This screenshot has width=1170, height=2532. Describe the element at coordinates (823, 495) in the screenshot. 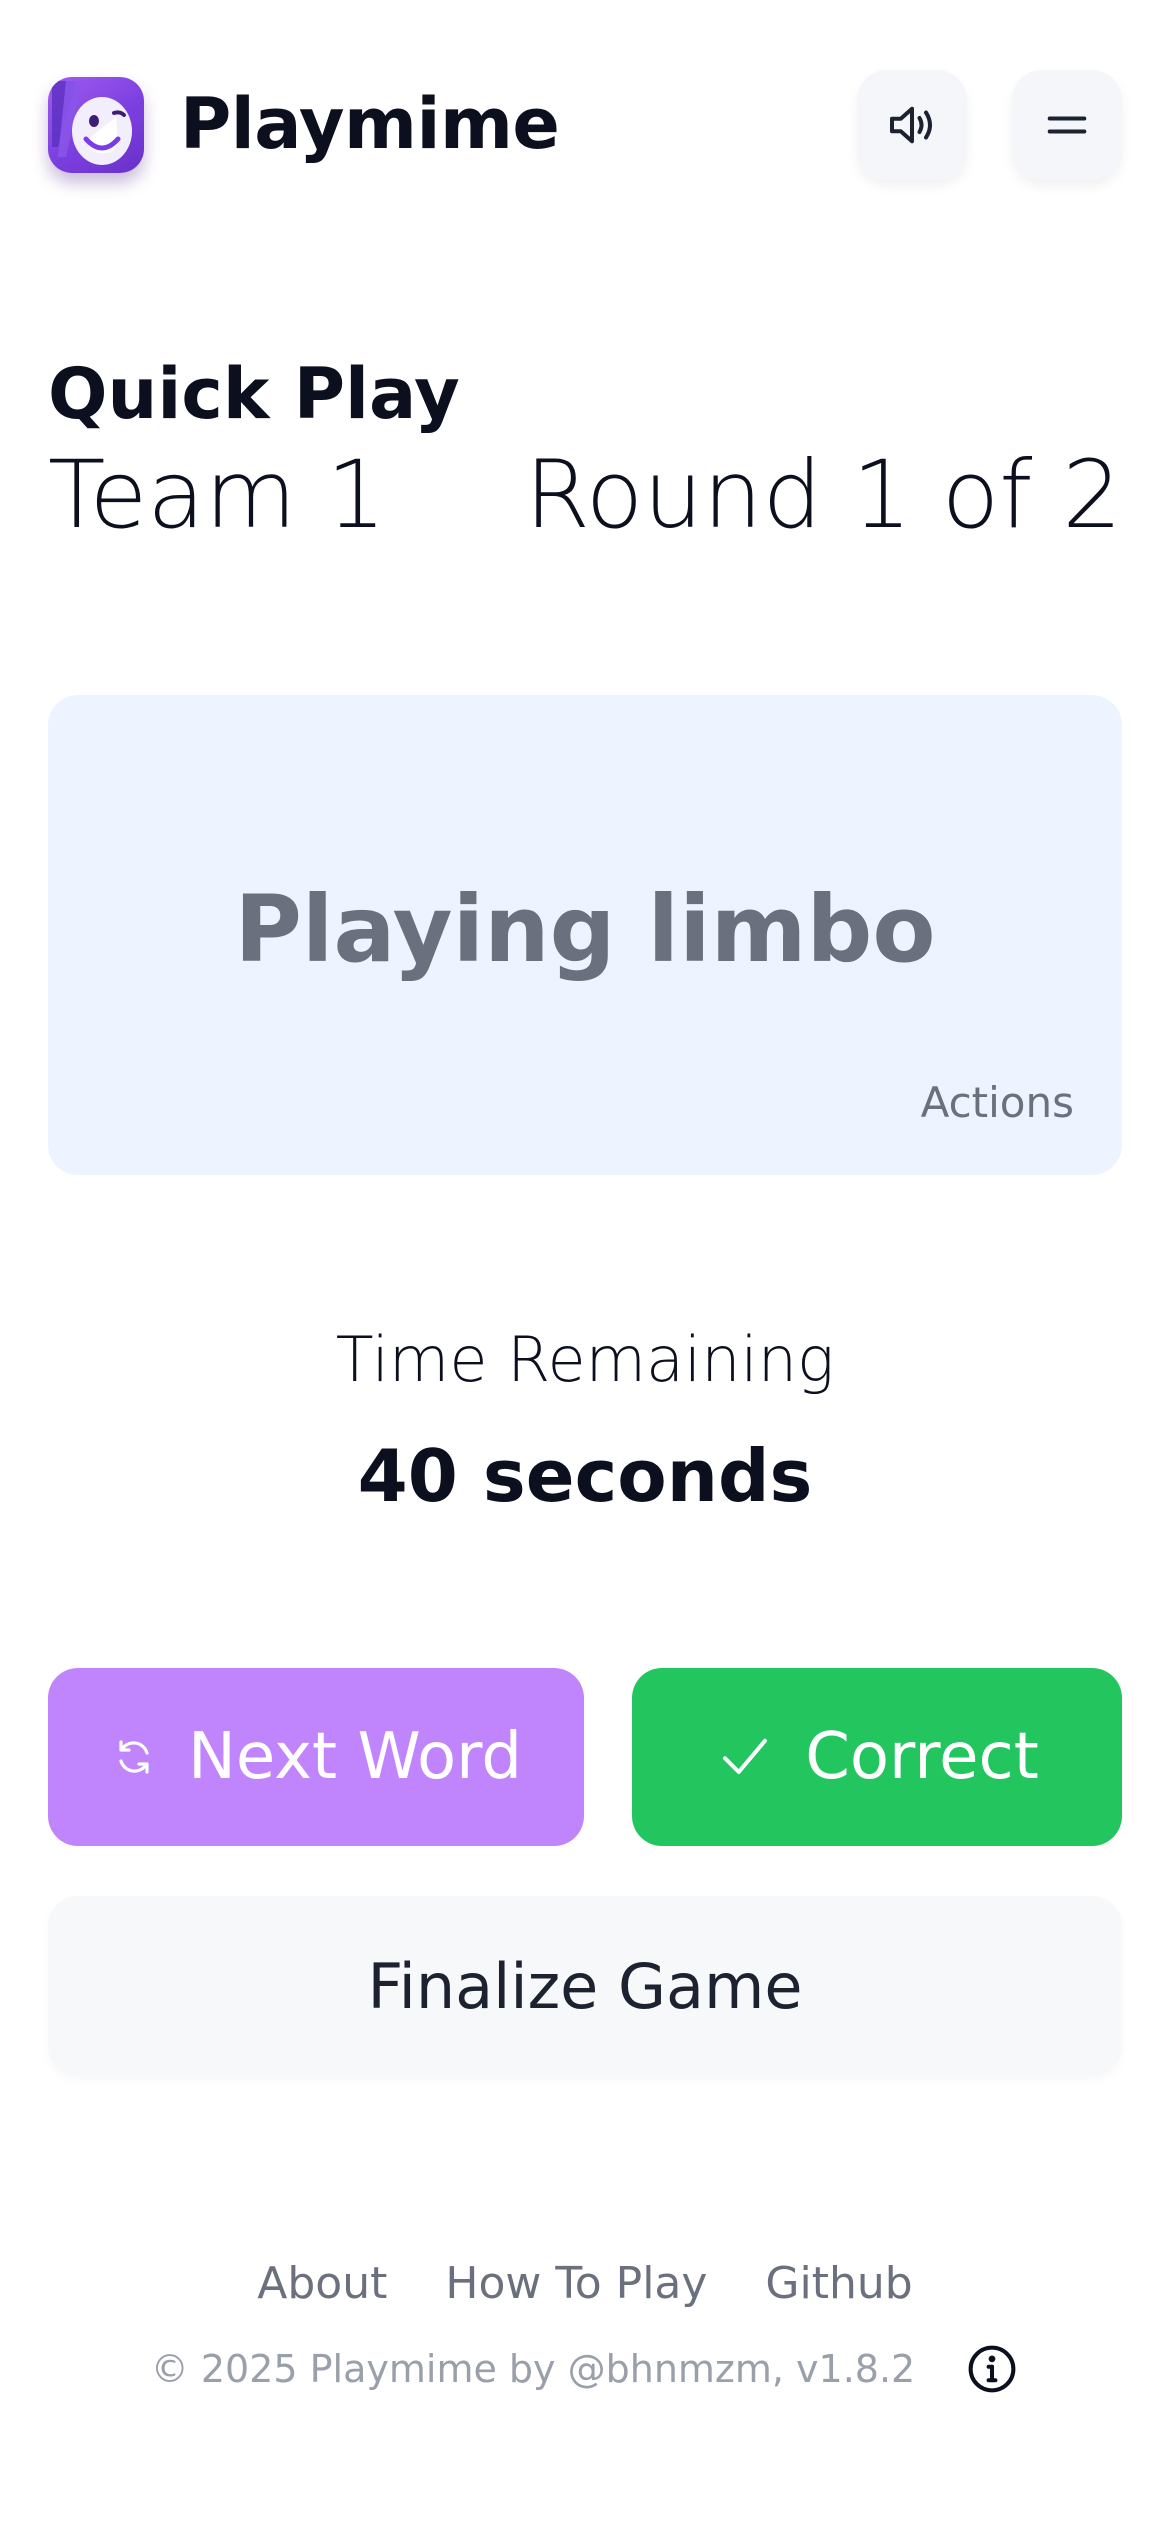

I see `round-indicator: Round 1 of 2` at that location.